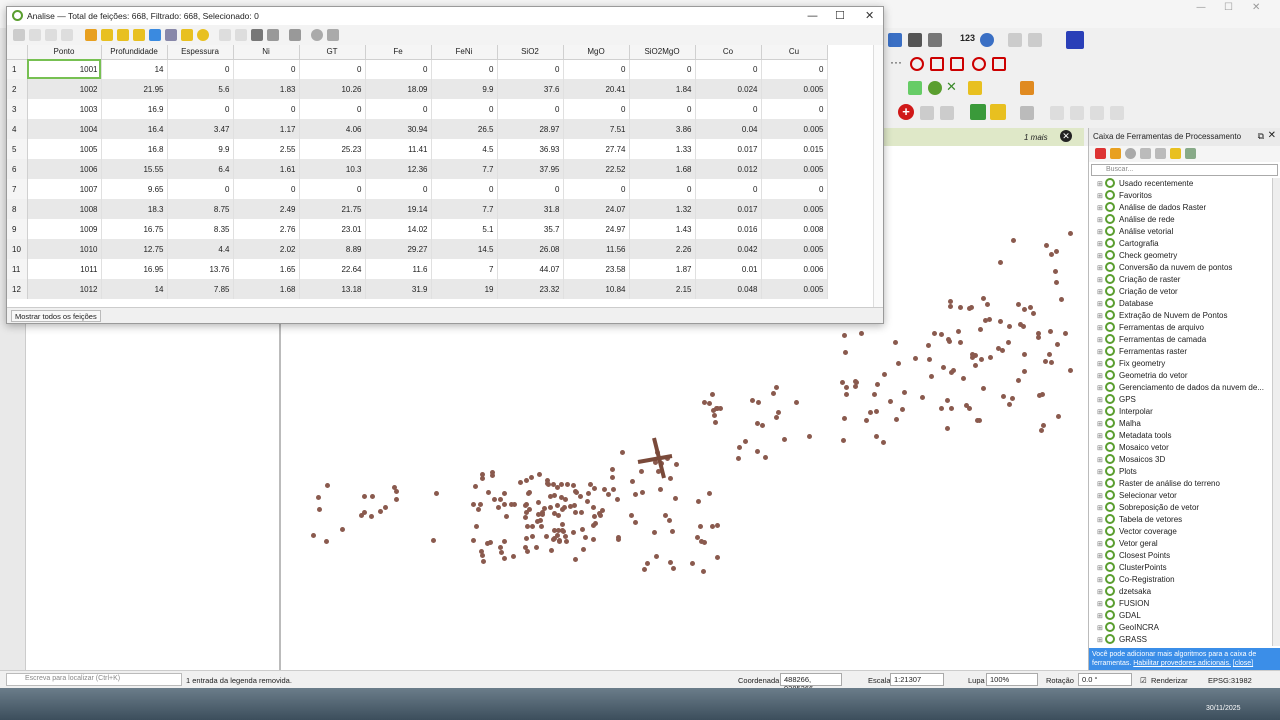 The height and width of the screenshot is (720, 1280). Describe the element at coordinates (530, 289) in the screenshot. I see `table-cell: 23.32` at that location.